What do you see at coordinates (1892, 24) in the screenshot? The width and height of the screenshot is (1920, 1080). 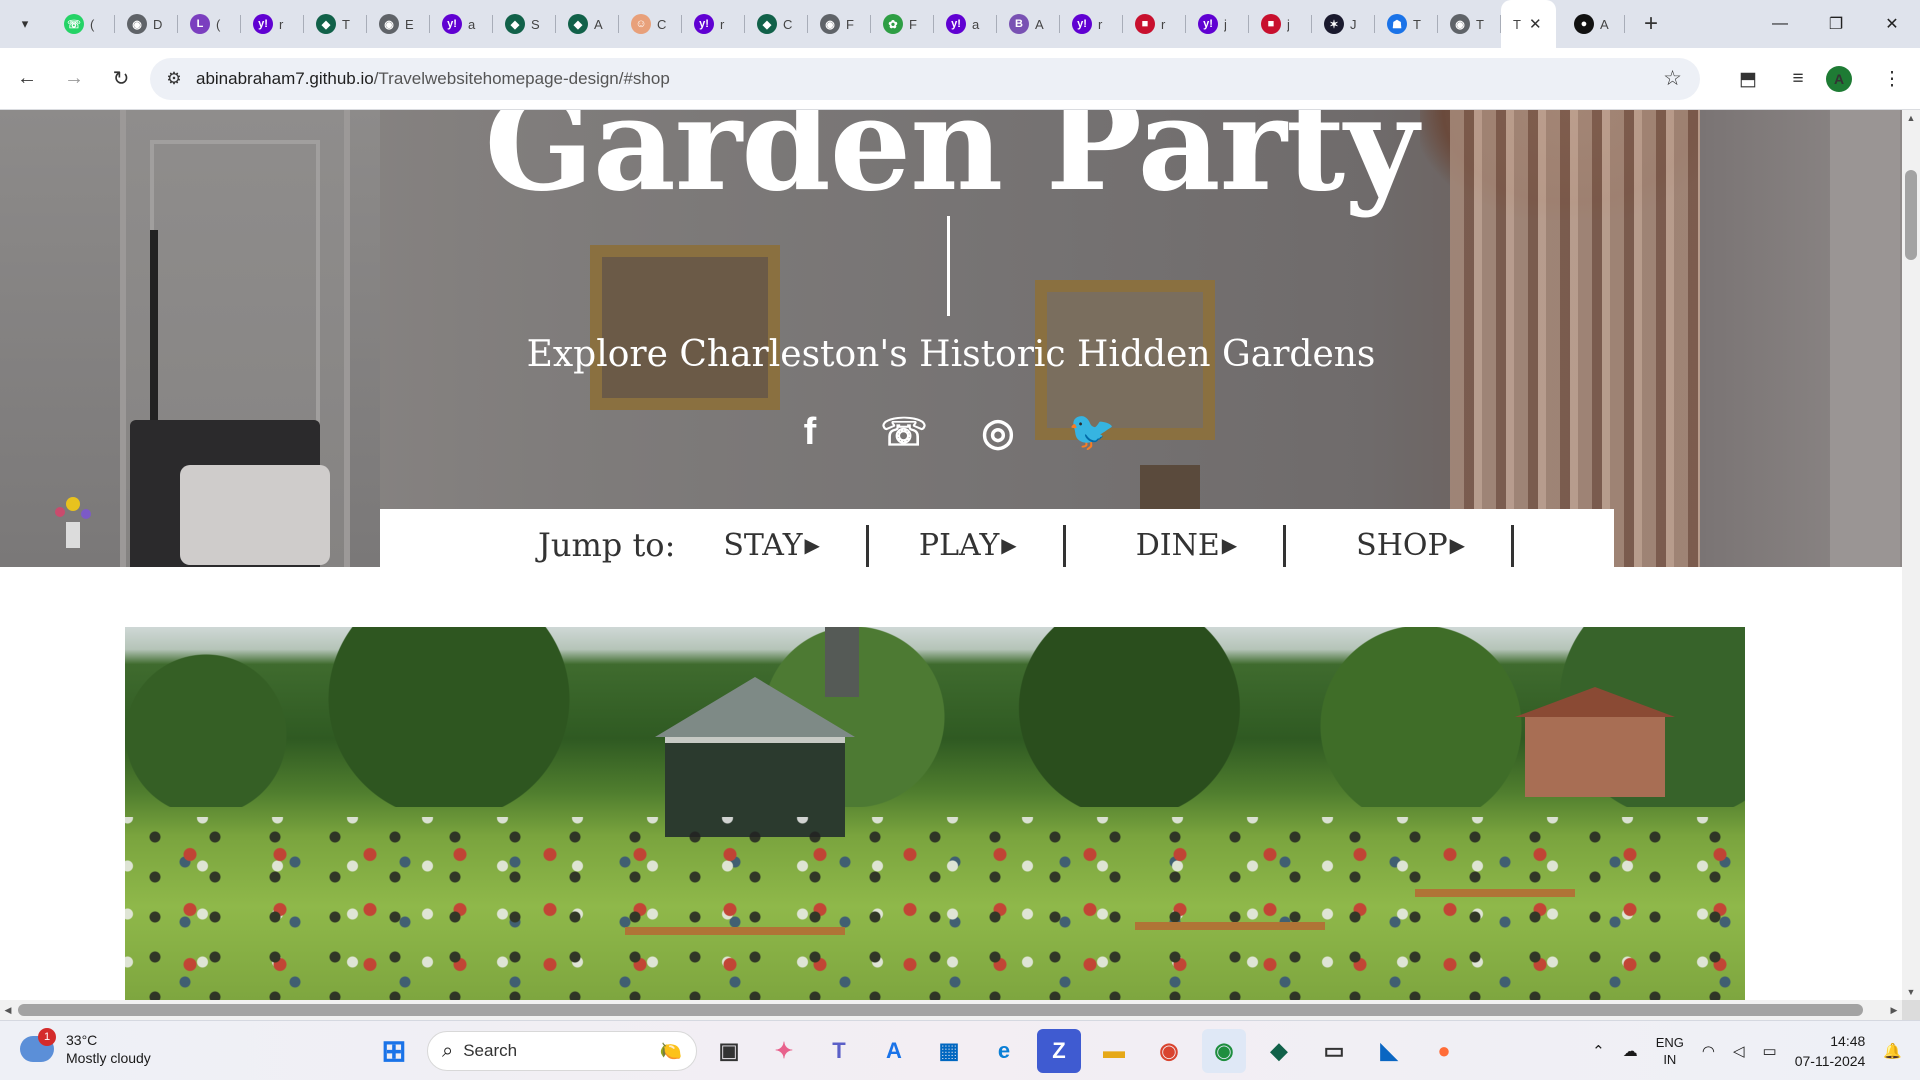 I see `close-window-icon: ✕` at bounding box center [1892, 24].